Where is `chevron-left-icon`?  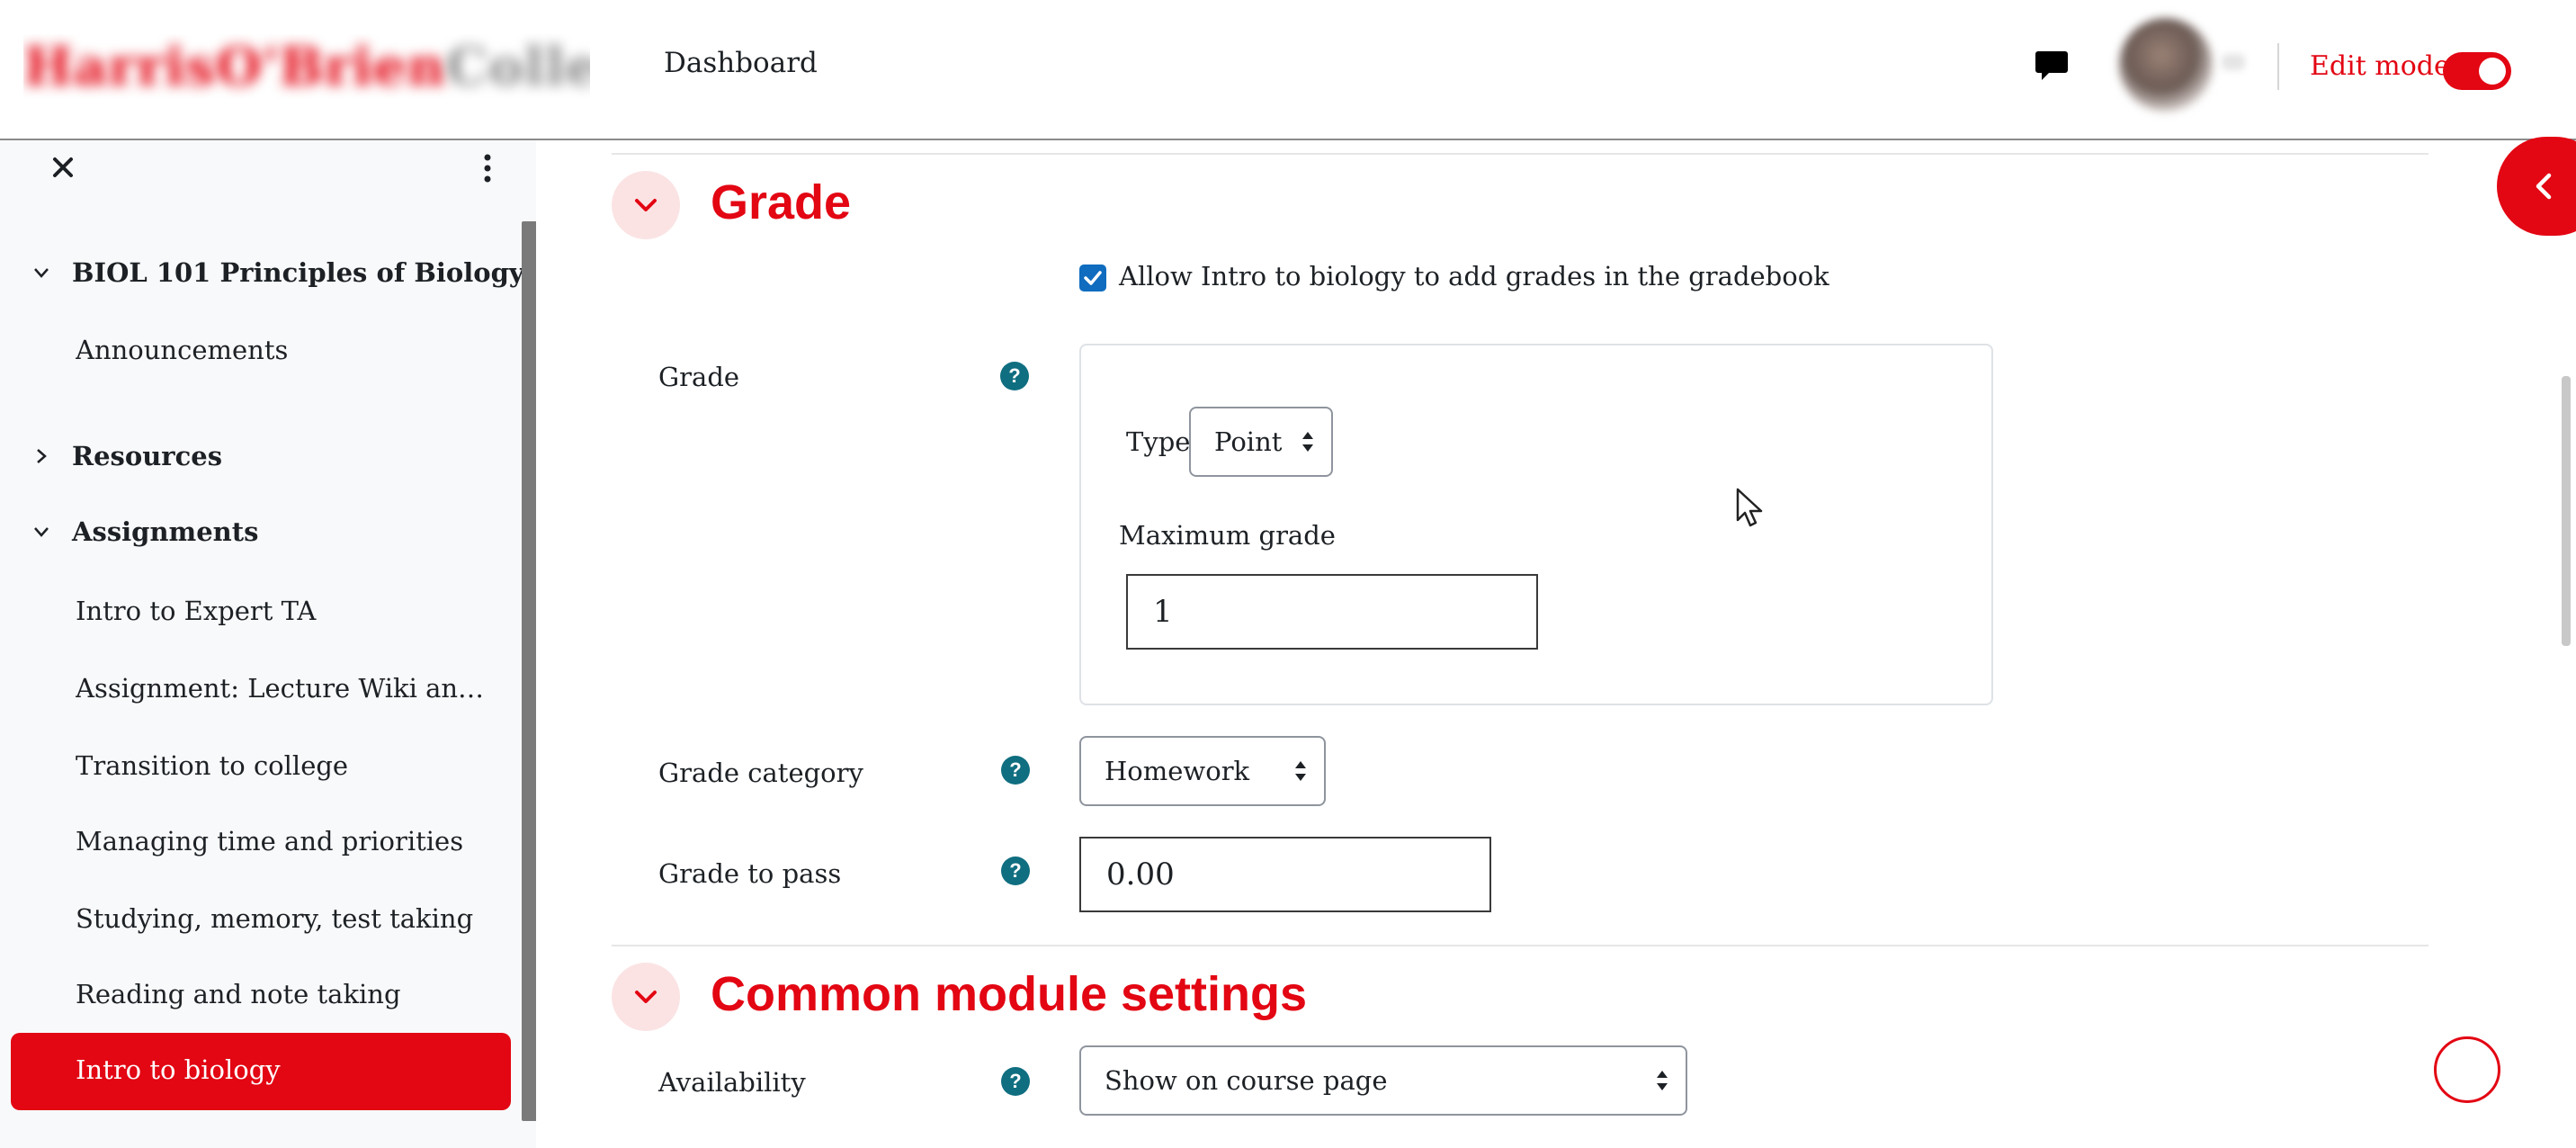 chevron-left-icon is located at coordinates (2544, 186).